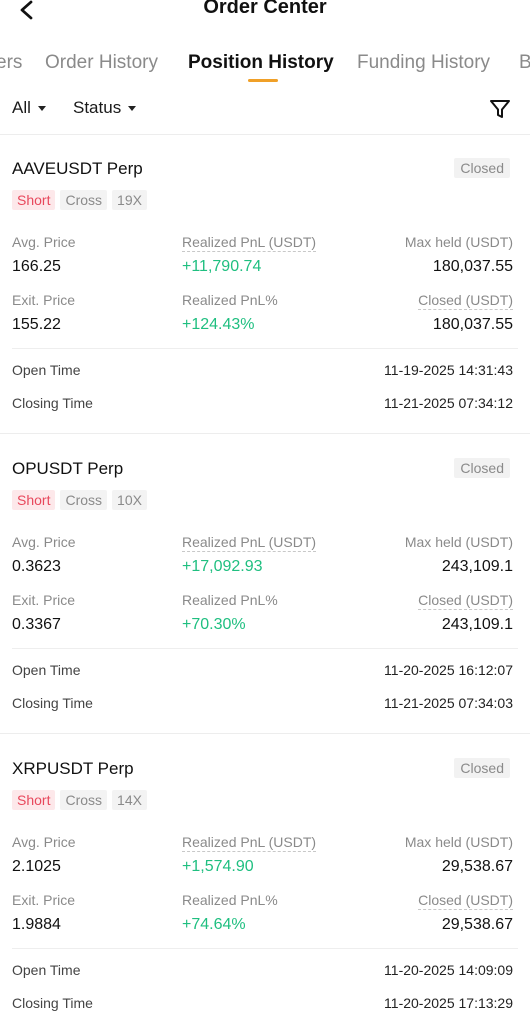 This screenshot has width=530, height=1024. I want to click on max-held-value: 29,538.67, so click(477, 866).